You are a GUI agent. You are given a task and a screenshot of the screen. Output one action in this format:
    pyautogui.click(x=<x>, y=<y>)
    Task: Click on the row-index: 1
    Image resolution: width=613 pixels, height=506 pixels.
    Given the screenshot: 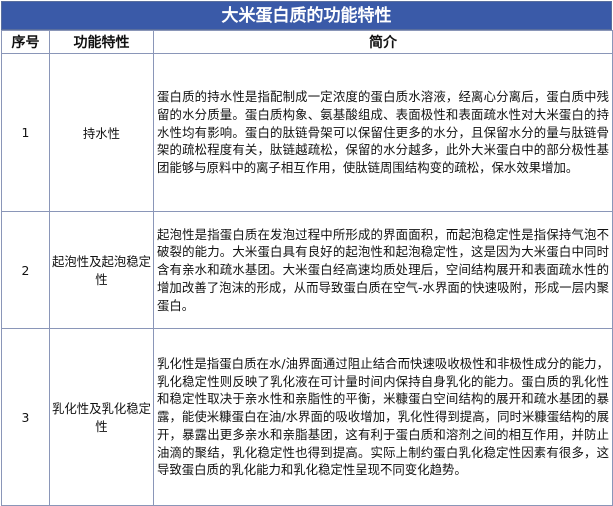 What is the action you would take?
    pyautogui.click(x=25, y=132)
    